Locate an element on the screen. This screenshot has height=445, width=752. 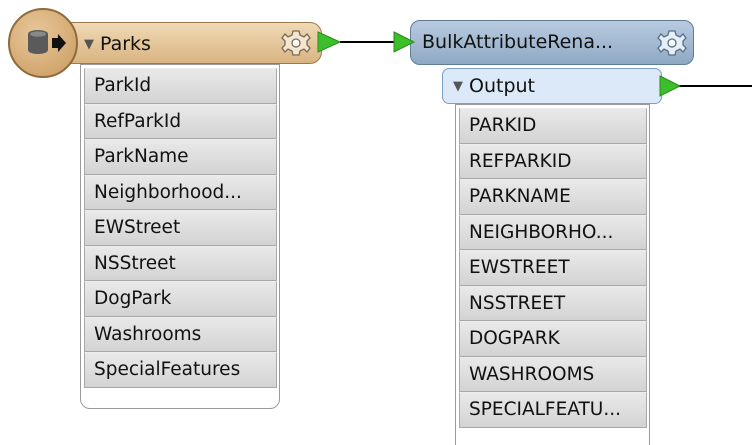
attribute-item: PARKNAME is located at coordinates (553, 197).